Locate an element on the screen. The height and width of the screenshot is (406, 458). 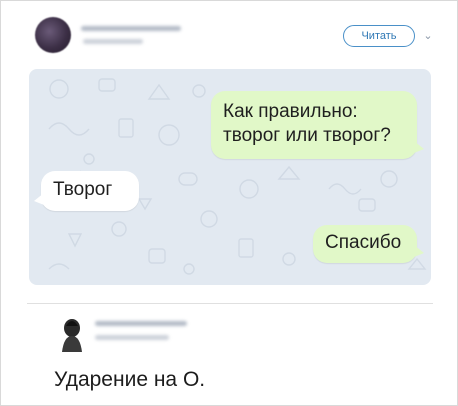
reply-avatar is located at coordinates (72, 334).